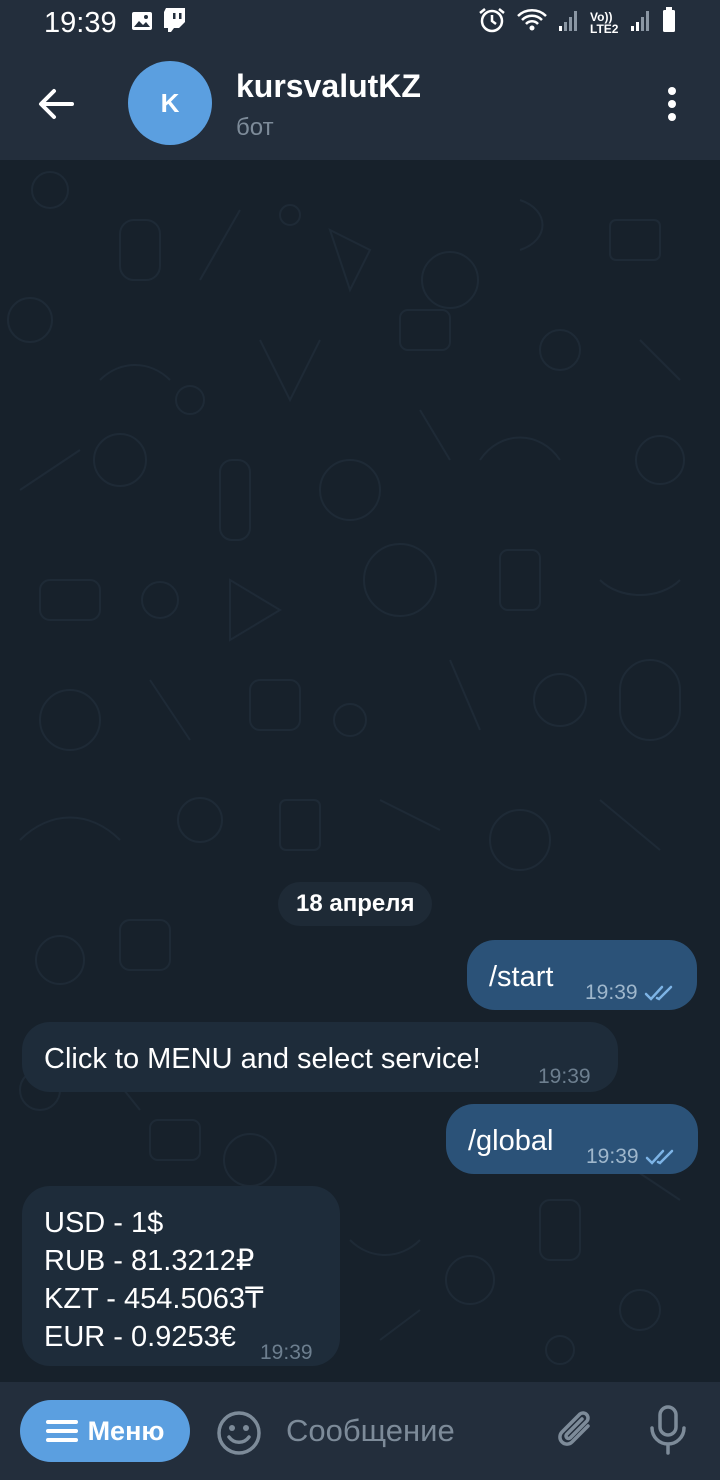 This screenshot has height=1480, width=720. I want to click on chat-title: kursvalutKZ, so click(328, 86).